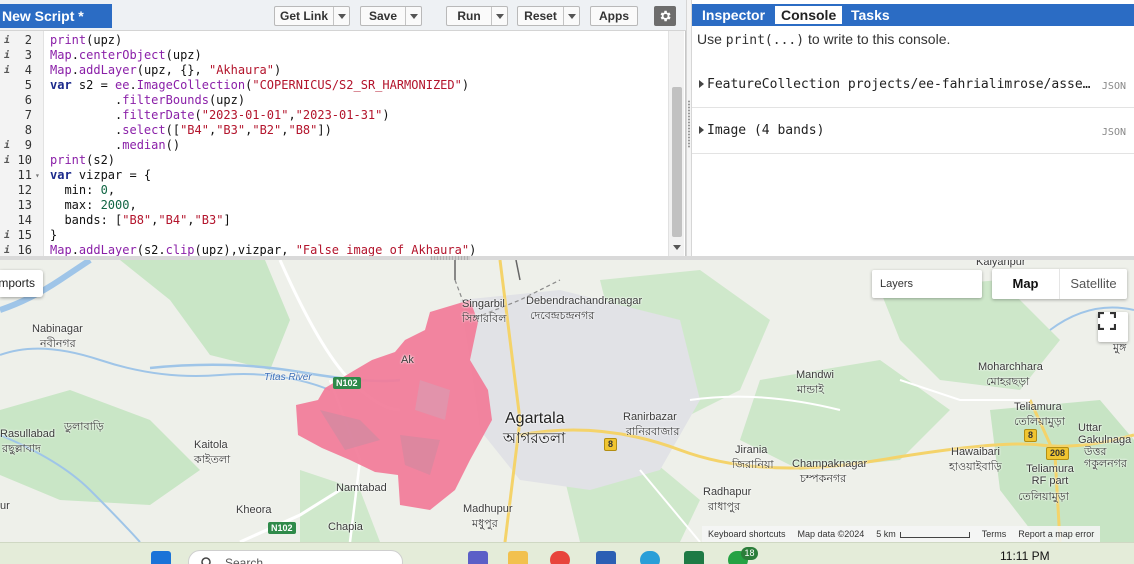  Describe the element at coordinates (191, 130) in the screenshot. I see `code-text: .select(["B4","B3","B2","B8"])` at that location.